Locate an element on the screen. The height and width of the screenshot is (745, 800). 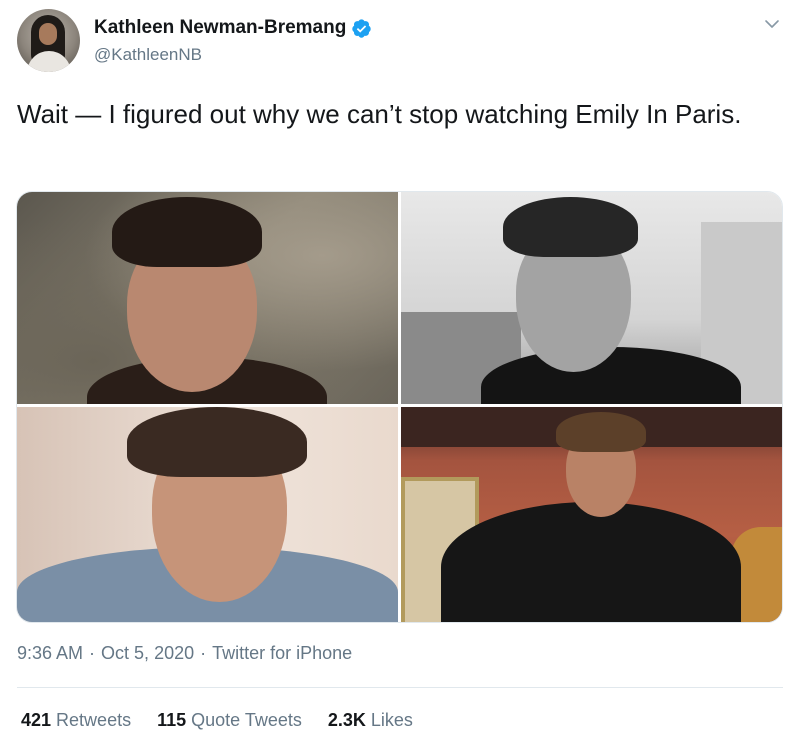
quote-tweets-label: Quote Tweets is located at coordinates (246, 720).